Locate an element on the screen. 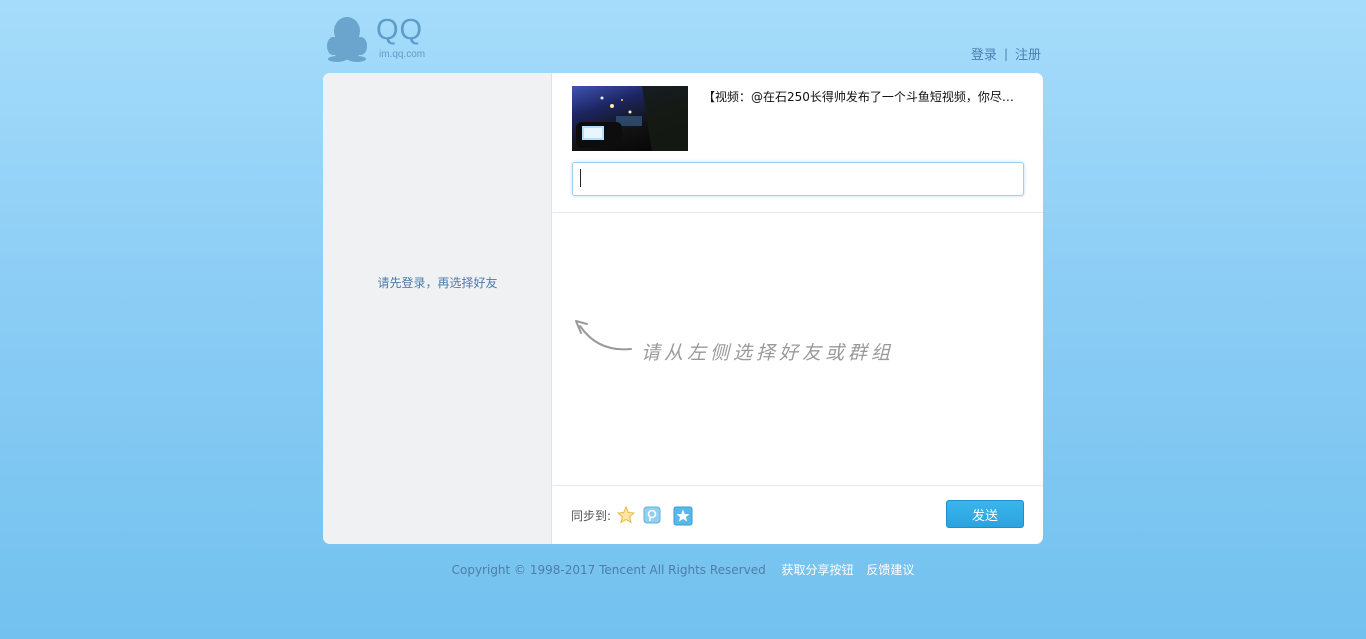 The height and width of the screenshot is (639, 1366). login-link: 登录 is located at coordinates (984, 53).